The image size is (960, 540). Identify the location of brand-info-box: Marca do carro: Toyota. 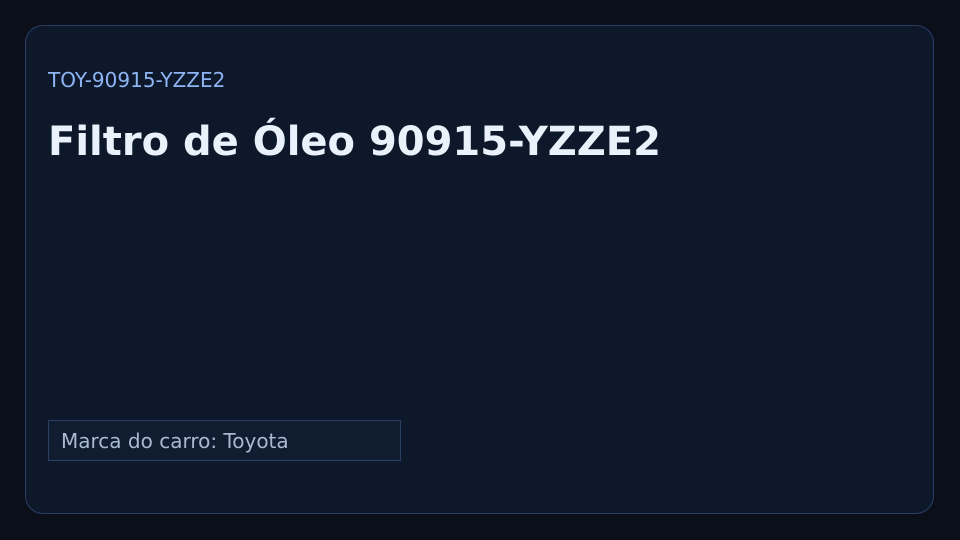
(224, 440).